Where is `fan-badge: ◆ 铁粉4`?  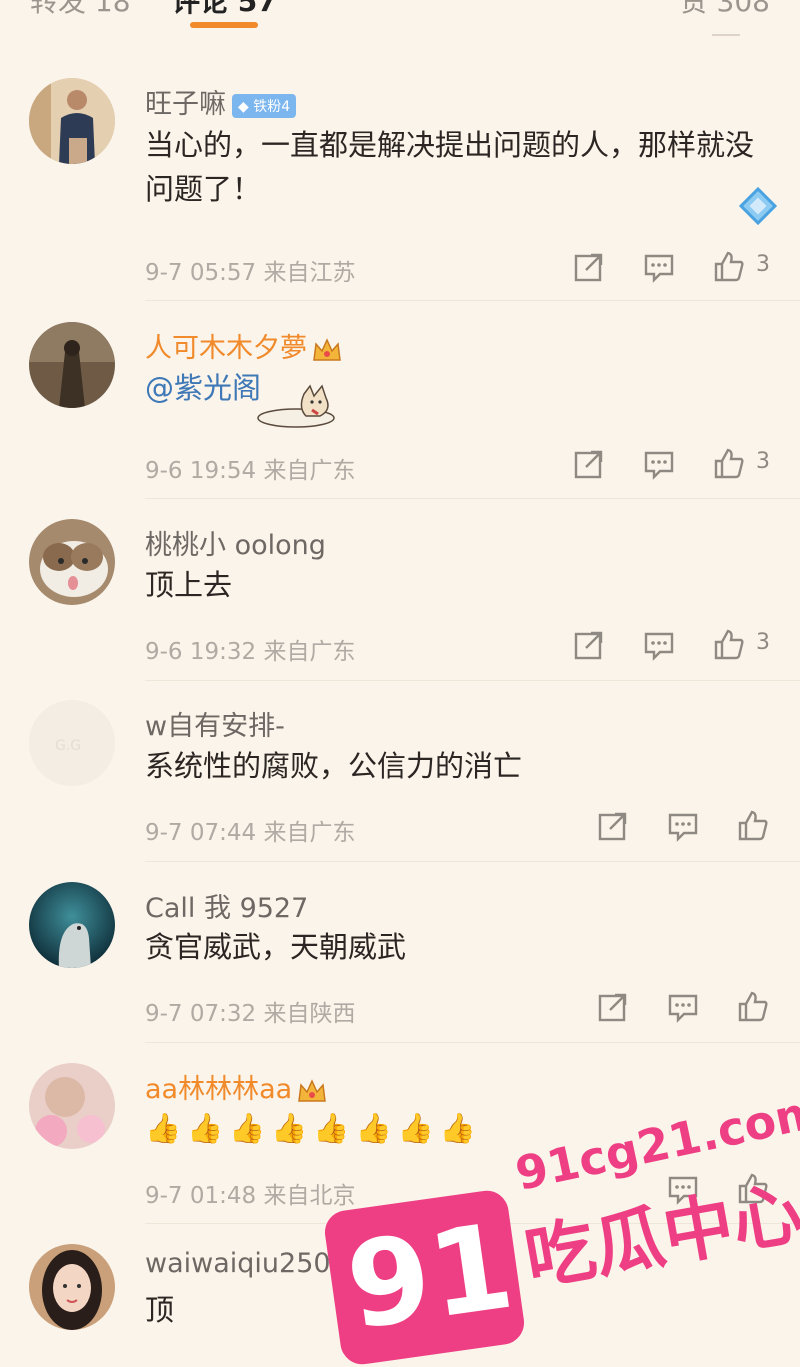 fan-badge: ◆ 铁粉4 is located at coordinates (264, 105).